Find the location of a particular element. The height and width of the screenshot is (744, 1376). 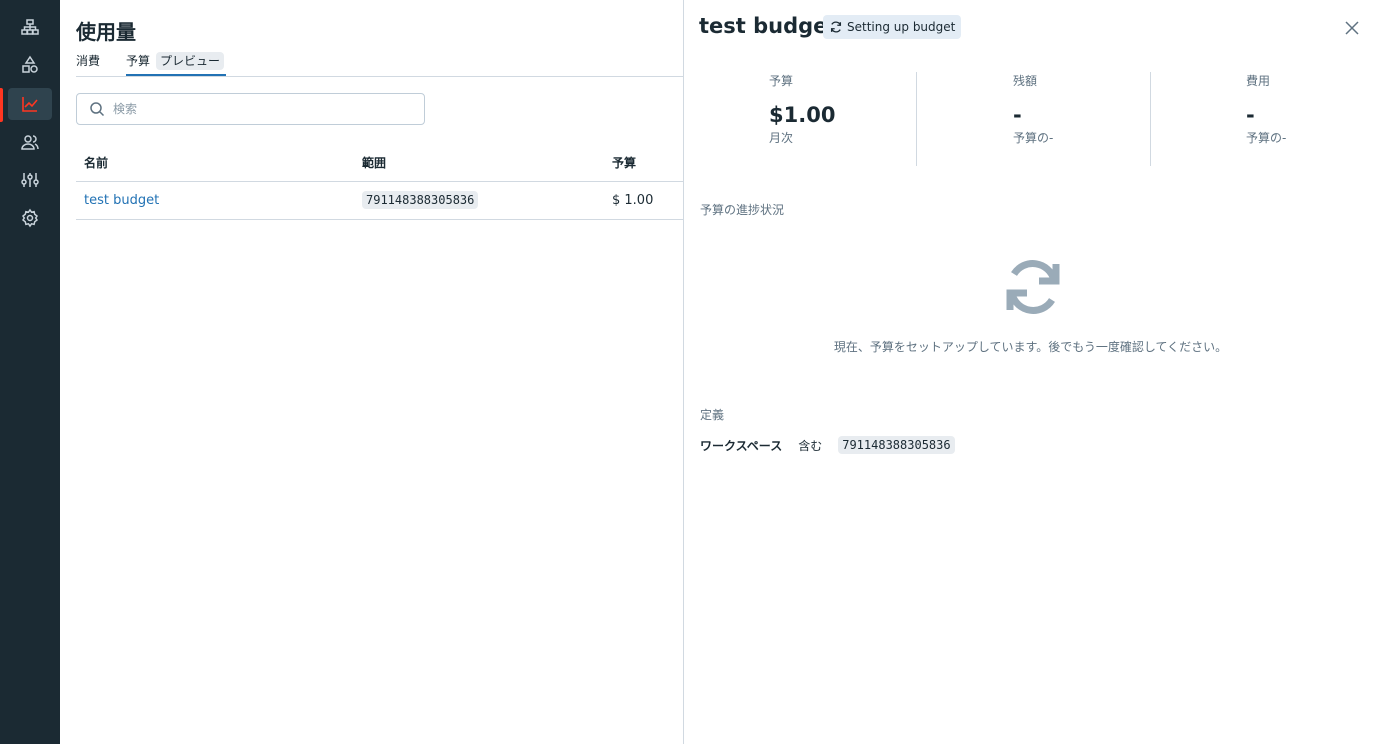

shapes-icon is located at coordinates (30, 64).